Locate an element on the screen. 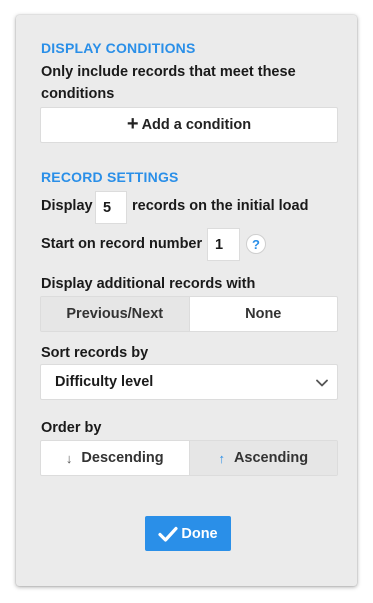 The width and height of the screenshot is (373, 603). additional-records-toggle: Previous/Next None is located at coordinates (189, 314).